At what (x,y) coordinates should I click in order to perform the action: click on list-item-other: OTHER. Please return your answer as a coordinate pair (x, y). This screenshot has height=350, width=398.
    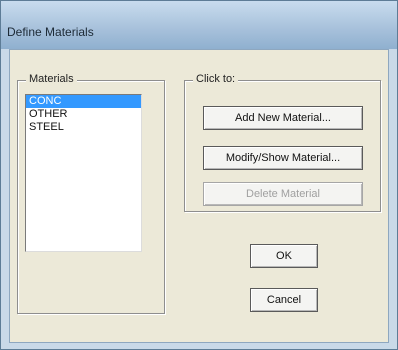
    Looking at the image, I should click on (83, 114).